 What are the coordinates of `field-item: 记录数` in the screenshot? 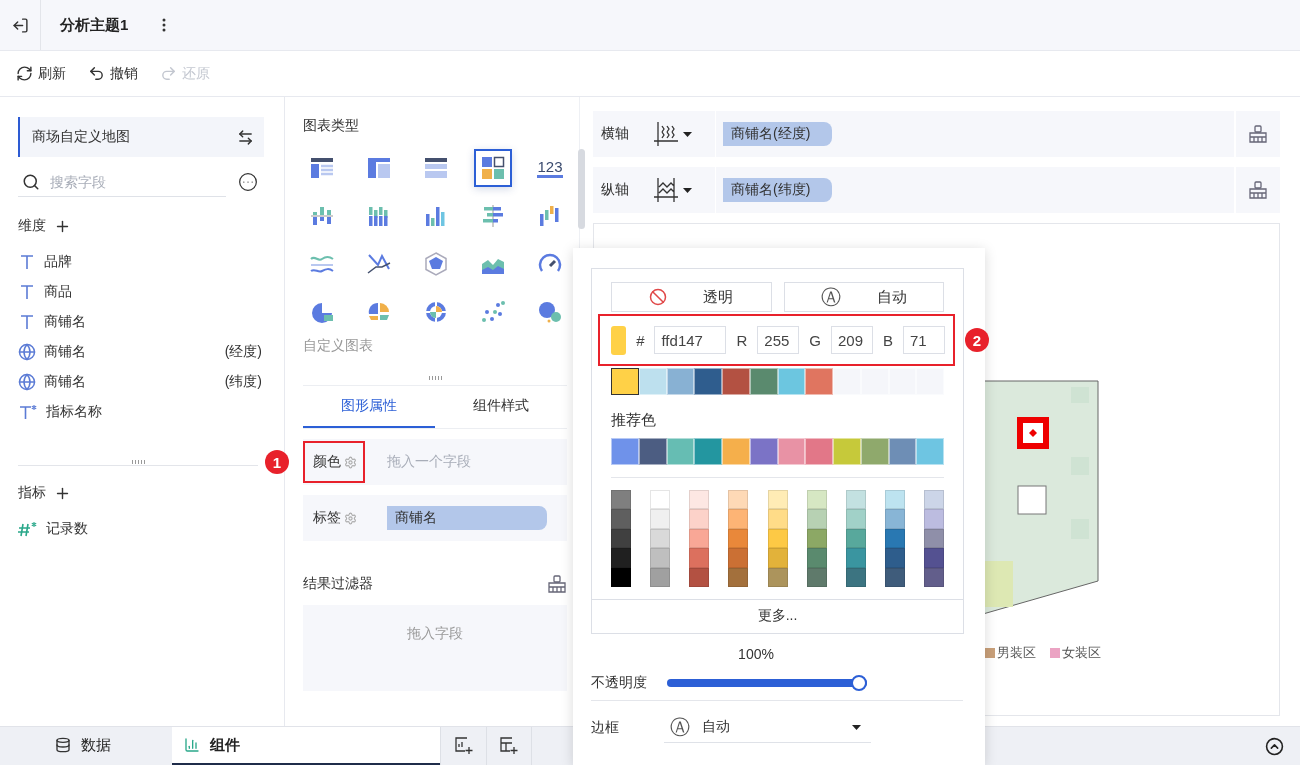 It's located at (140, 529).